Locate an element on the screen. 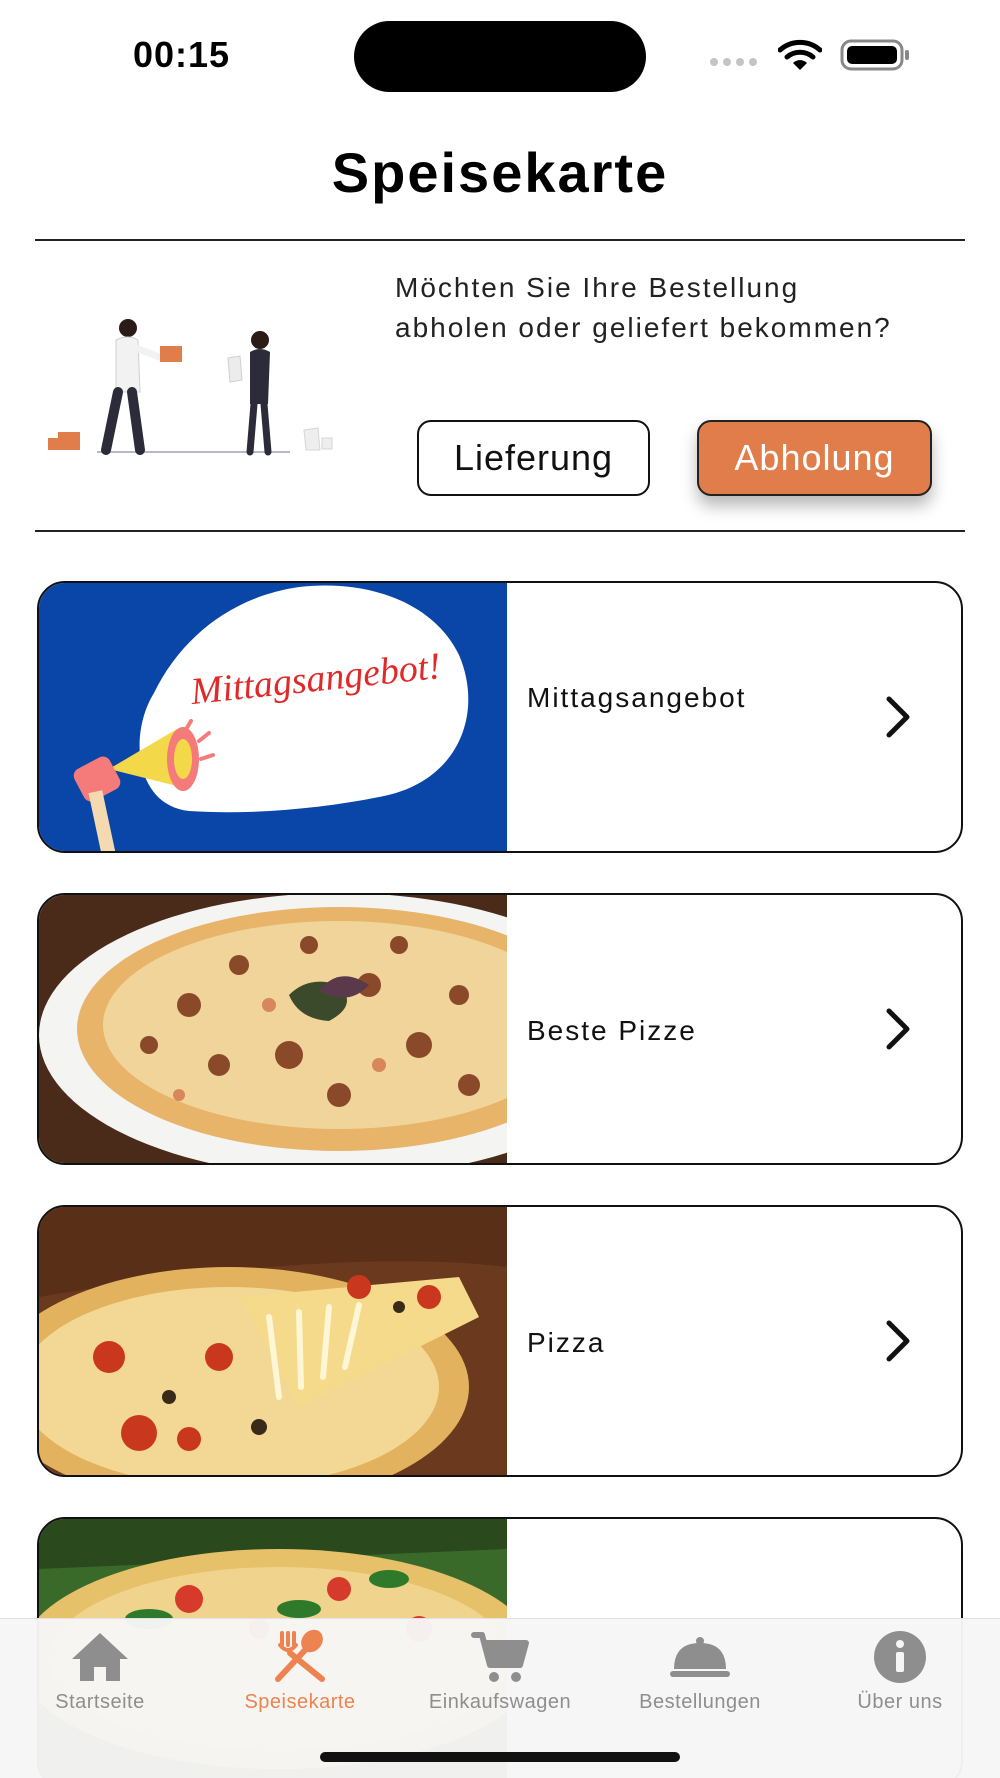  house-icon is located at coordinates (100, 1657).